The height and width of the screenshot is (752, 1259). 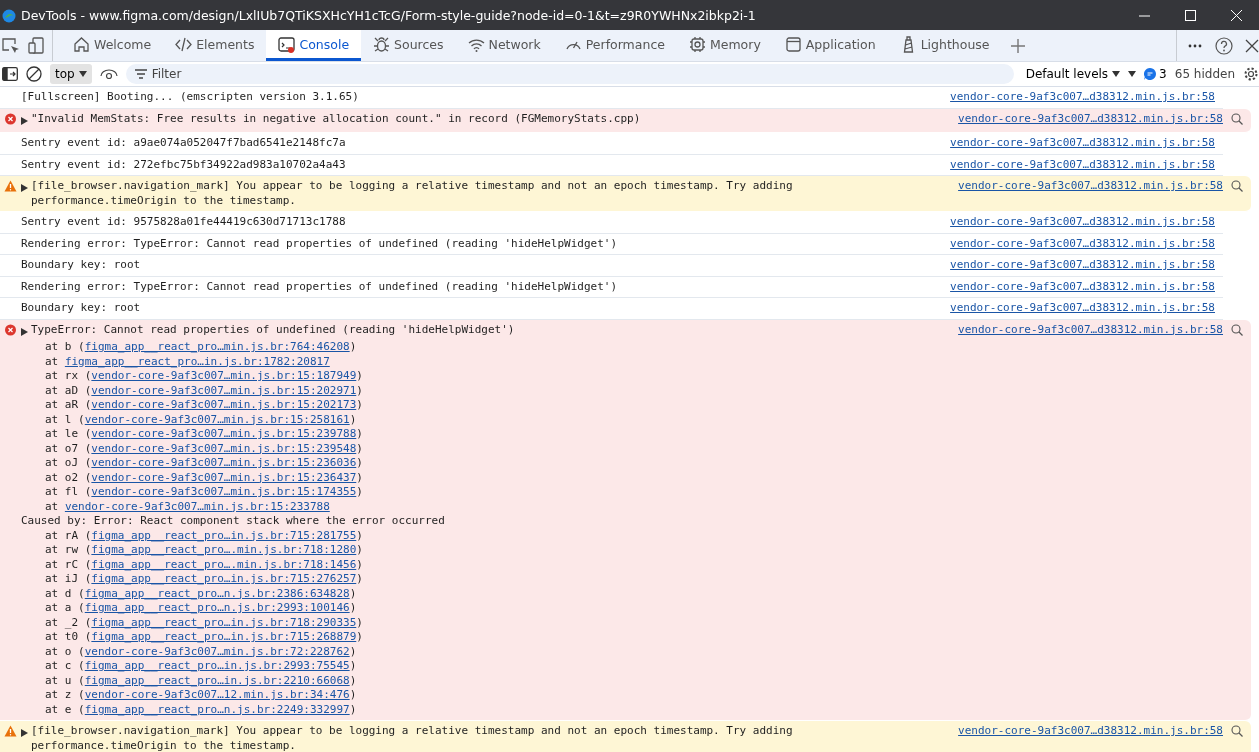 I want to click on clear-console-icon, so click(x=34, y=74).